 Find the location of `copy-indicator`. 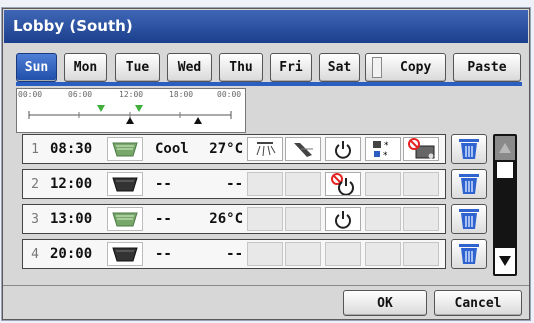

copy-indicator is located at coordinates (377, 67).